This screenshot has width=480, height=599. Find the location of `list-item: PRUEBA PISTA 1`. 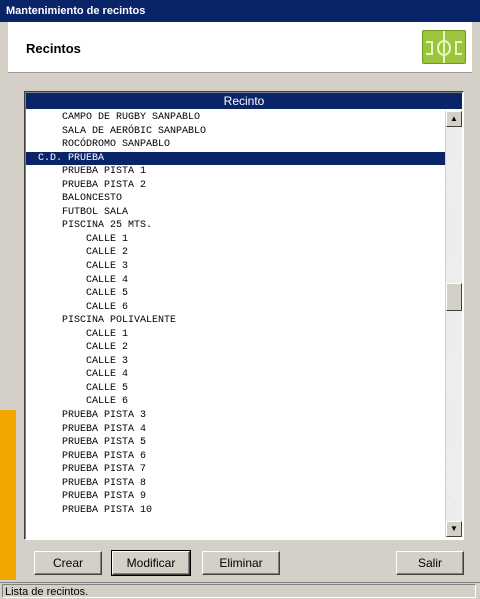

list-item: PRUEBA PISTA 1 is located at coordinates (236, 172).